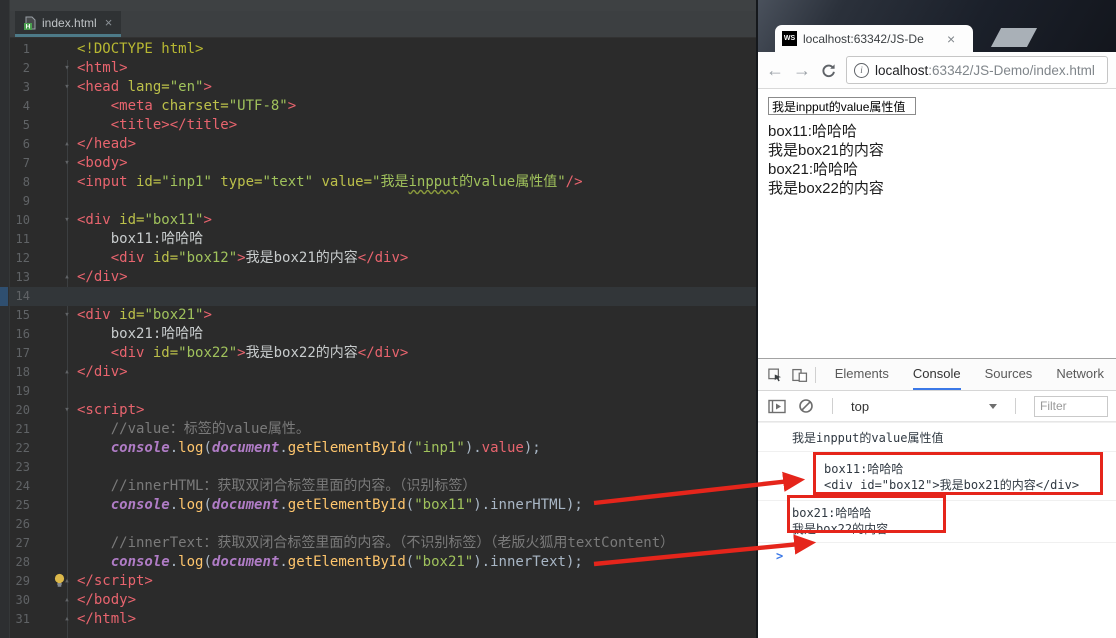 This screenshot has height=638, width=1116. What do you see at coordinates (1071, 406) in the screenshot?
I see `console-filter-input` at bounding box center [1071, 406].